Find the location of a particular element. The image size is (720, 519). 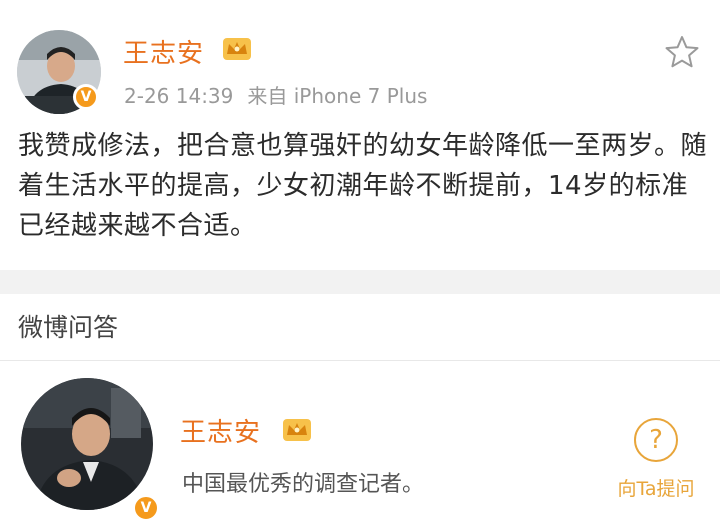

qa-verified-badge: V is located at coordinates (146, 506).